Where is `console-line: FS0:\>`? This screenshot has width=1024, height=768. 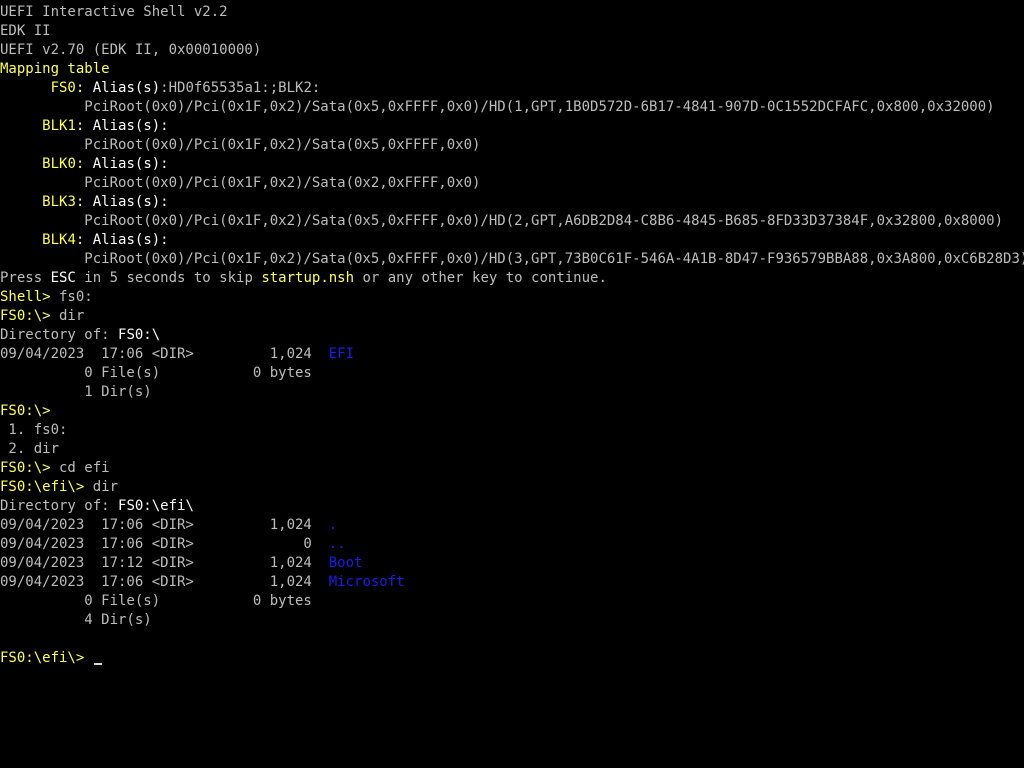 console-line: FS0:\> is located at coordinates (512, 411).